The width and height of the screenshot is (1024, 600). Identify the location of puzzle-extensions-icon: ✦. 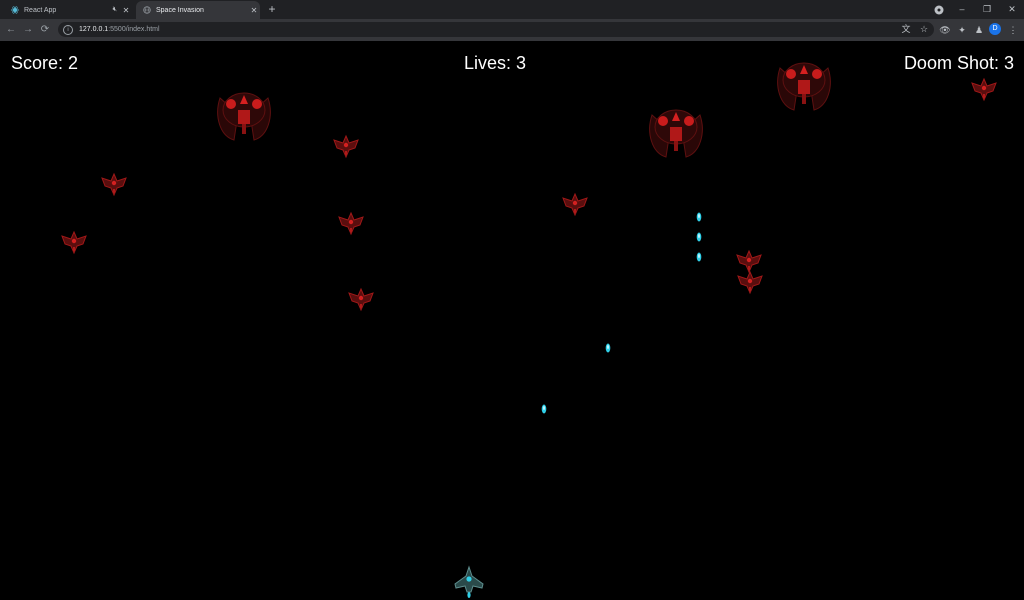
(962, 30).